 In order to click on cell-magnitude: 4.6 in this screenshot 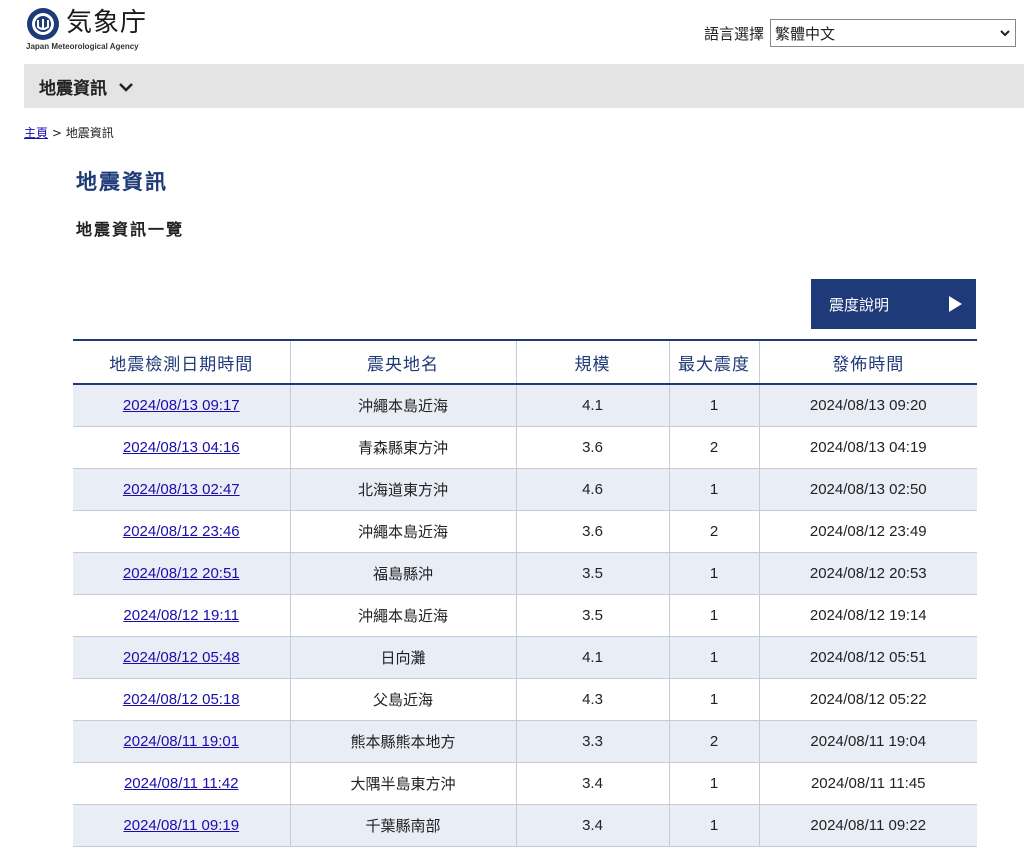, I will do `click(592, 489)`.